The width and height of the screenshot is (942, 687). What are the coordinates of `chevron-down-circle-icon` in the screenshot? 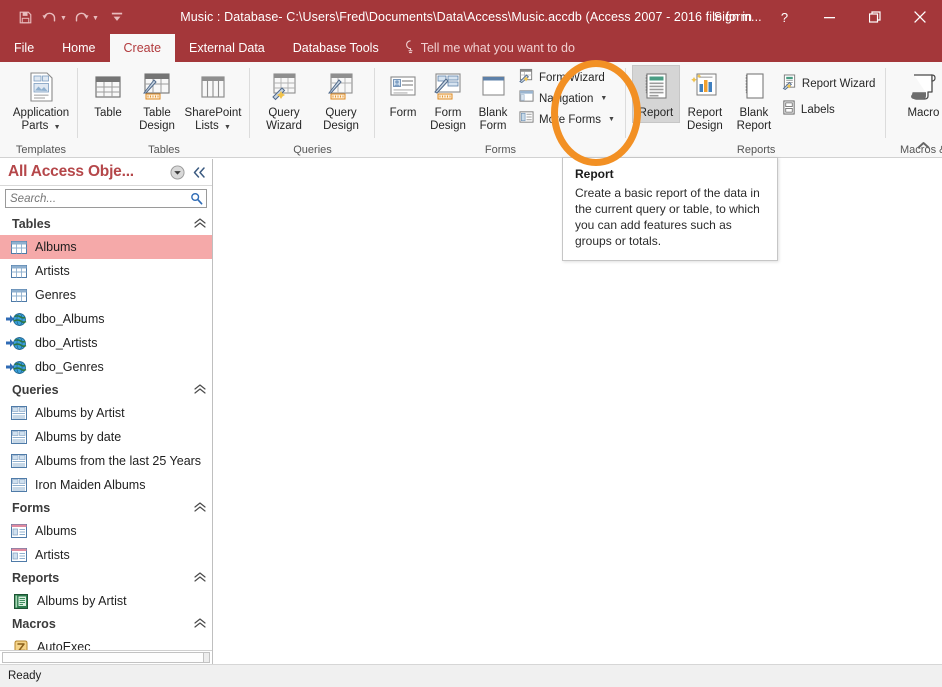 It's located at (177, 172).